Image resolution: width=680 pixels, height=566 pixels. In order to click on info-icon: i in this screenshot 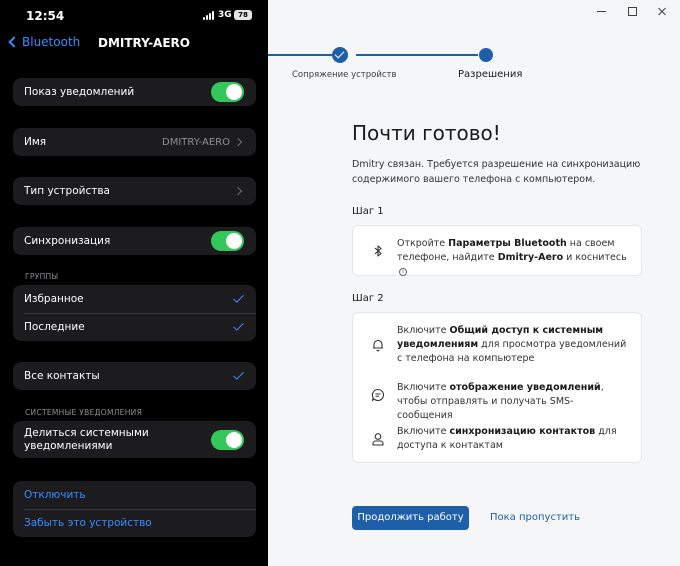, I will do `click(403, 272)`.